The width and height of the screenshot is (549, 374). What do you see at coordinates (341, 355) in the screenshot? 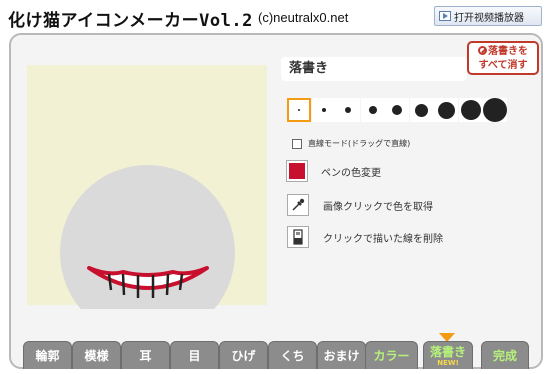
I see `tab-category: おまけ` at bounding box center [341, 355].